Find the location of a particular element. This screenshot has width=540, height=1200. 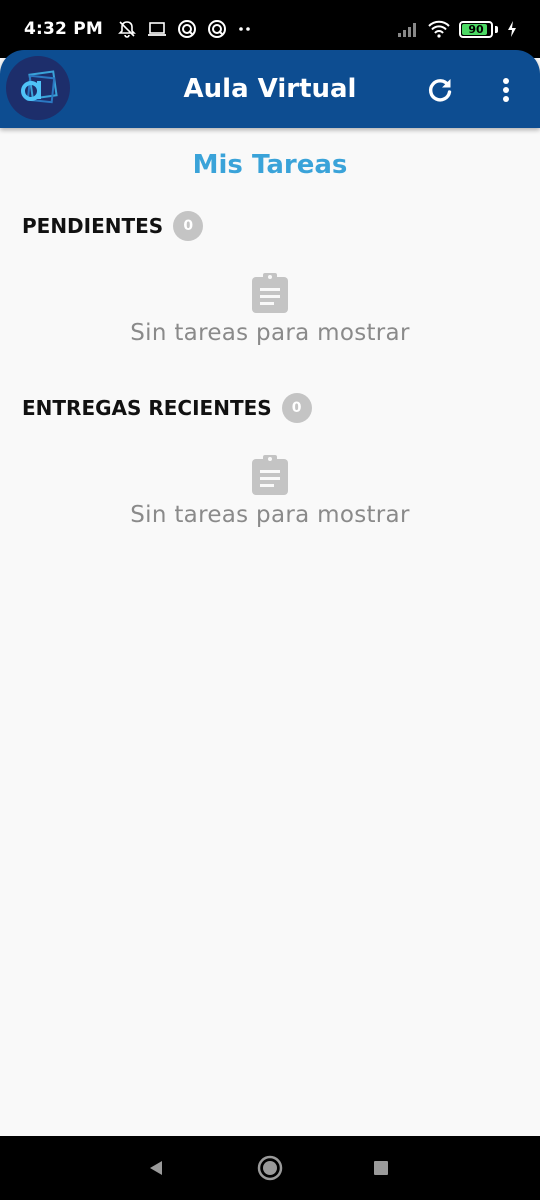

section-header-entregas-recientes: ENTREGAS RECIENTES 0 is located at coordinates (167, 408).